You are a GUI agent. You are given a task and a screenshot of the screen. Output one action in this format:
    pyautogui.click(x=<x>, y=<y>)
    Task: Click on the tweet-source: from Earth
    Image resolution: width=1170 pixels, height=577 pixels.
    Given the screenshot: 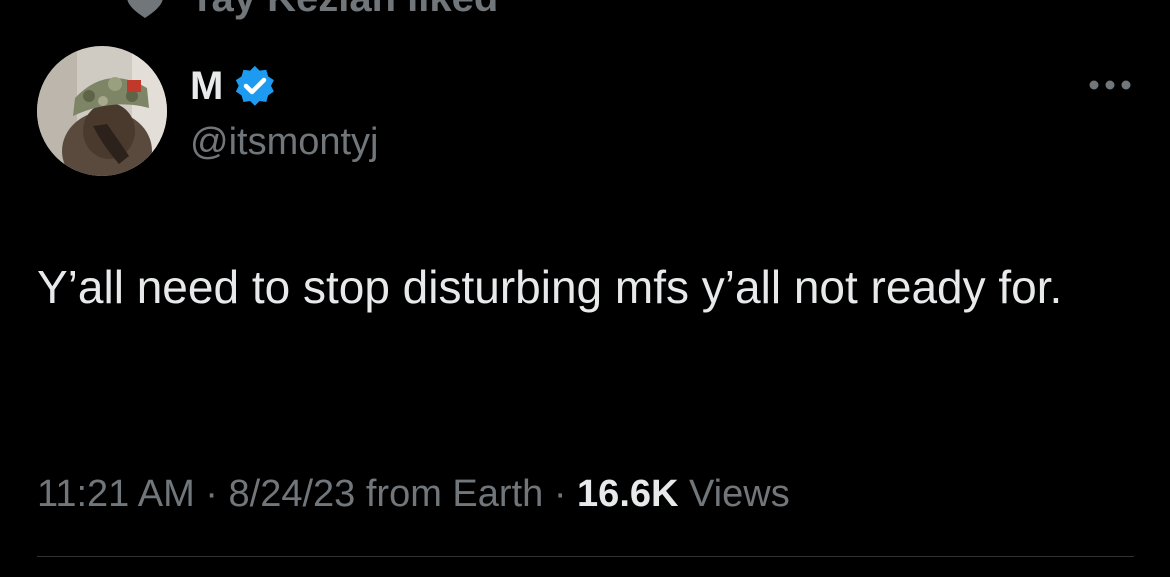 What is the action you would take?
    pyautogui.click(x=454, y=494)
    